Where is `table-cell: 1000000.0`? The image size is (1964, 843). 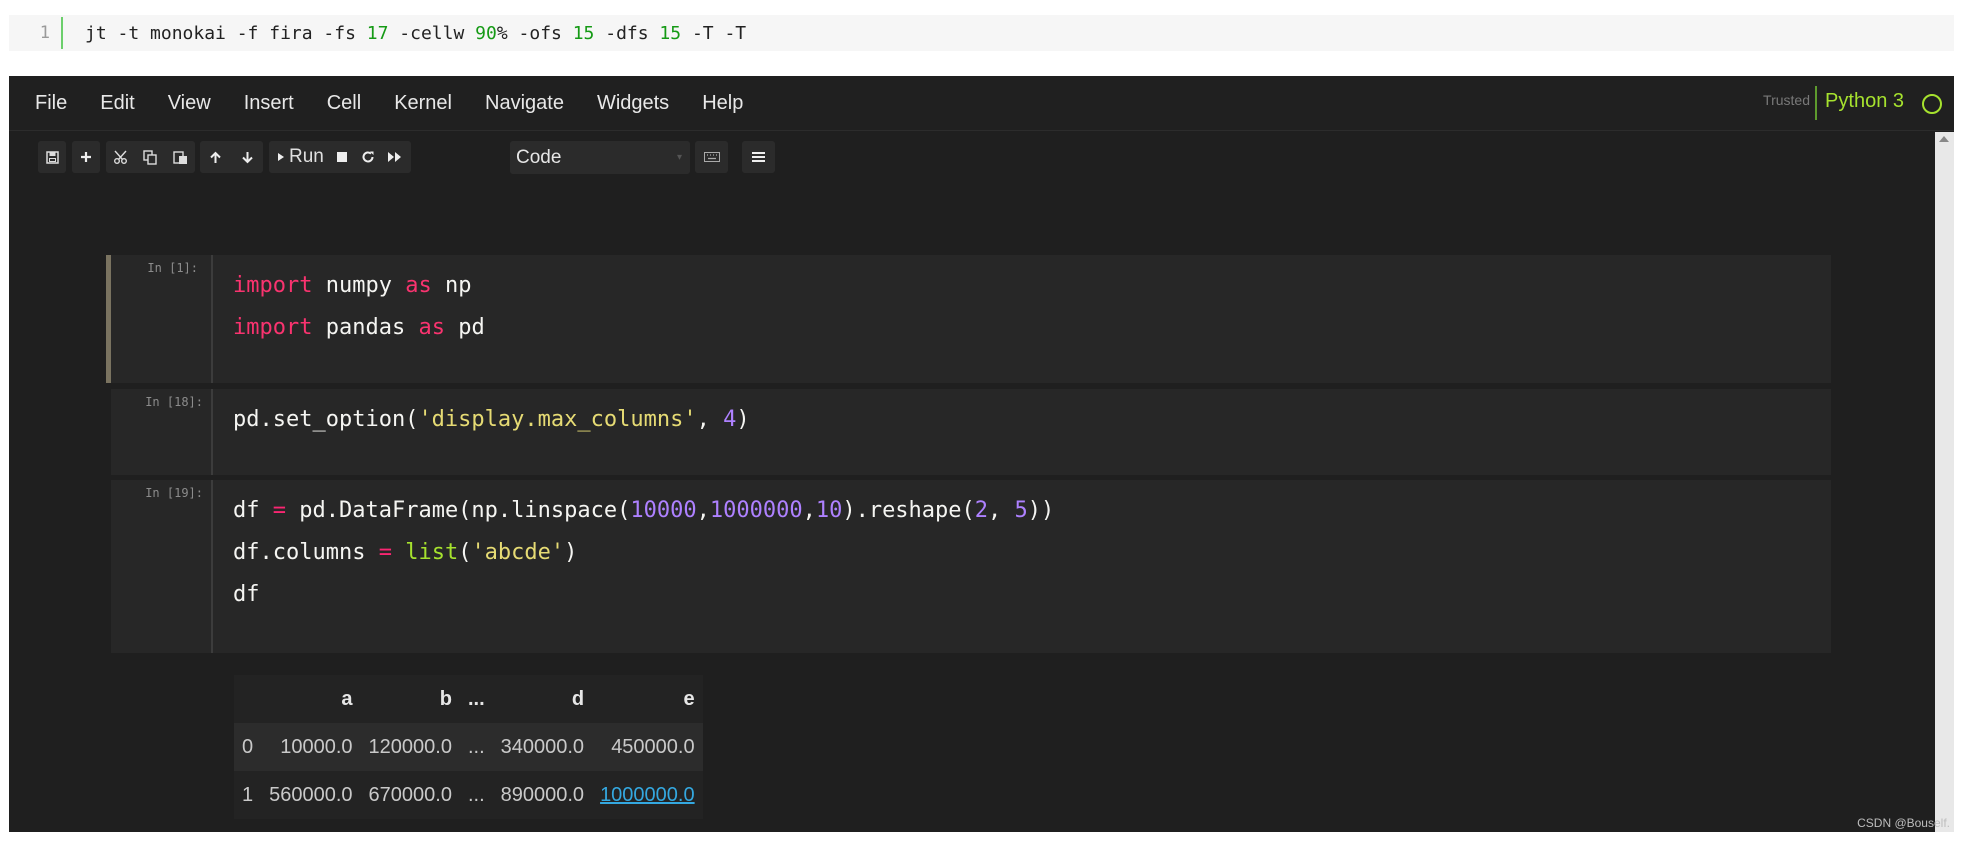
table-cell: 1000000.0 is located at coordinates (647, 795).